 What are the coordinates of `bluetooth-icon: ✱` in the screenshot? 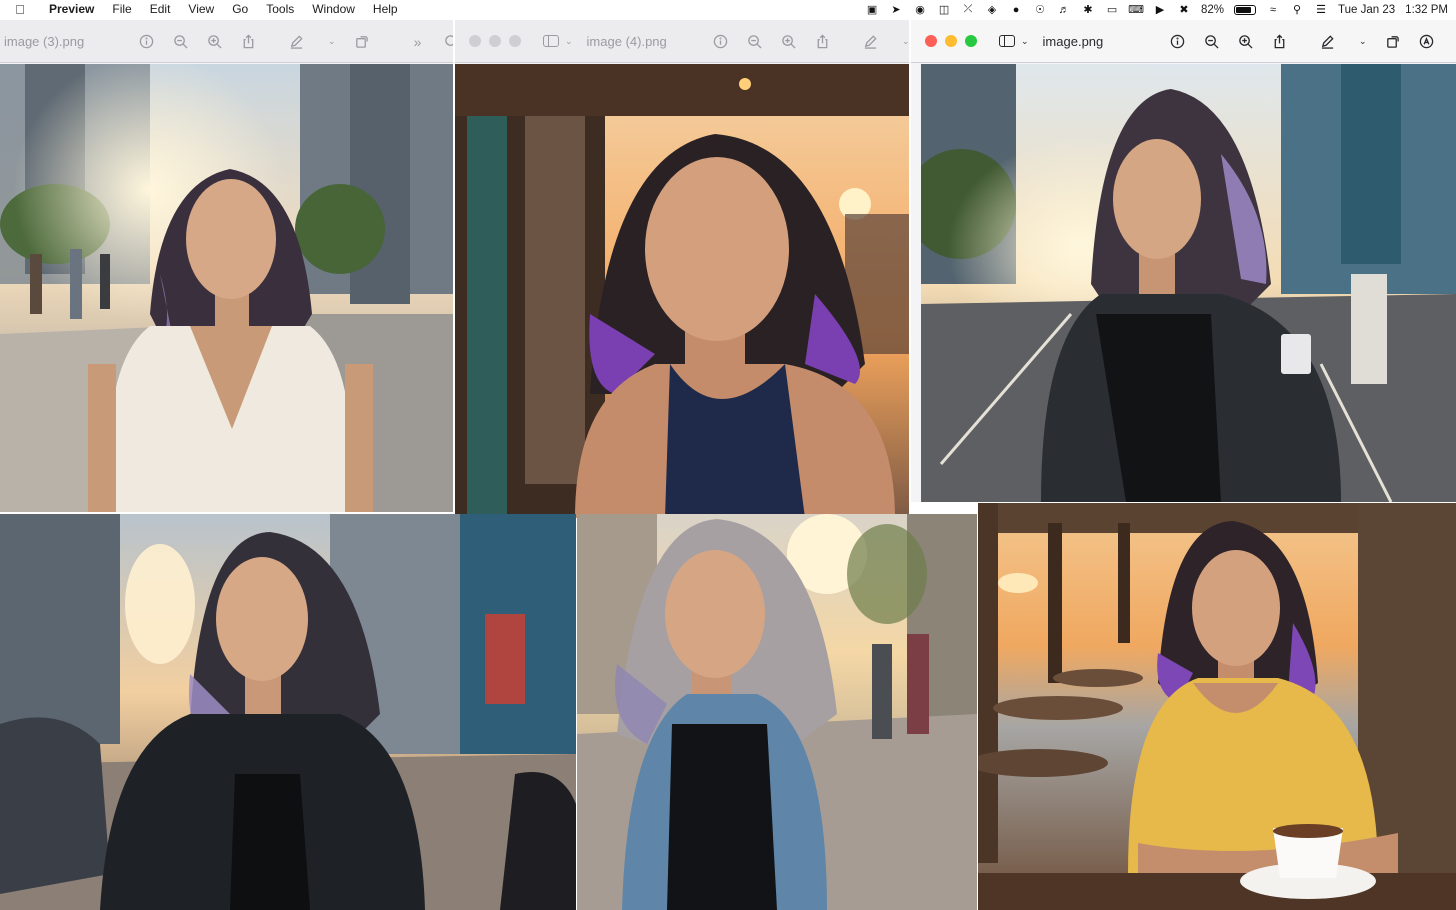 It's located at (1088, 10).